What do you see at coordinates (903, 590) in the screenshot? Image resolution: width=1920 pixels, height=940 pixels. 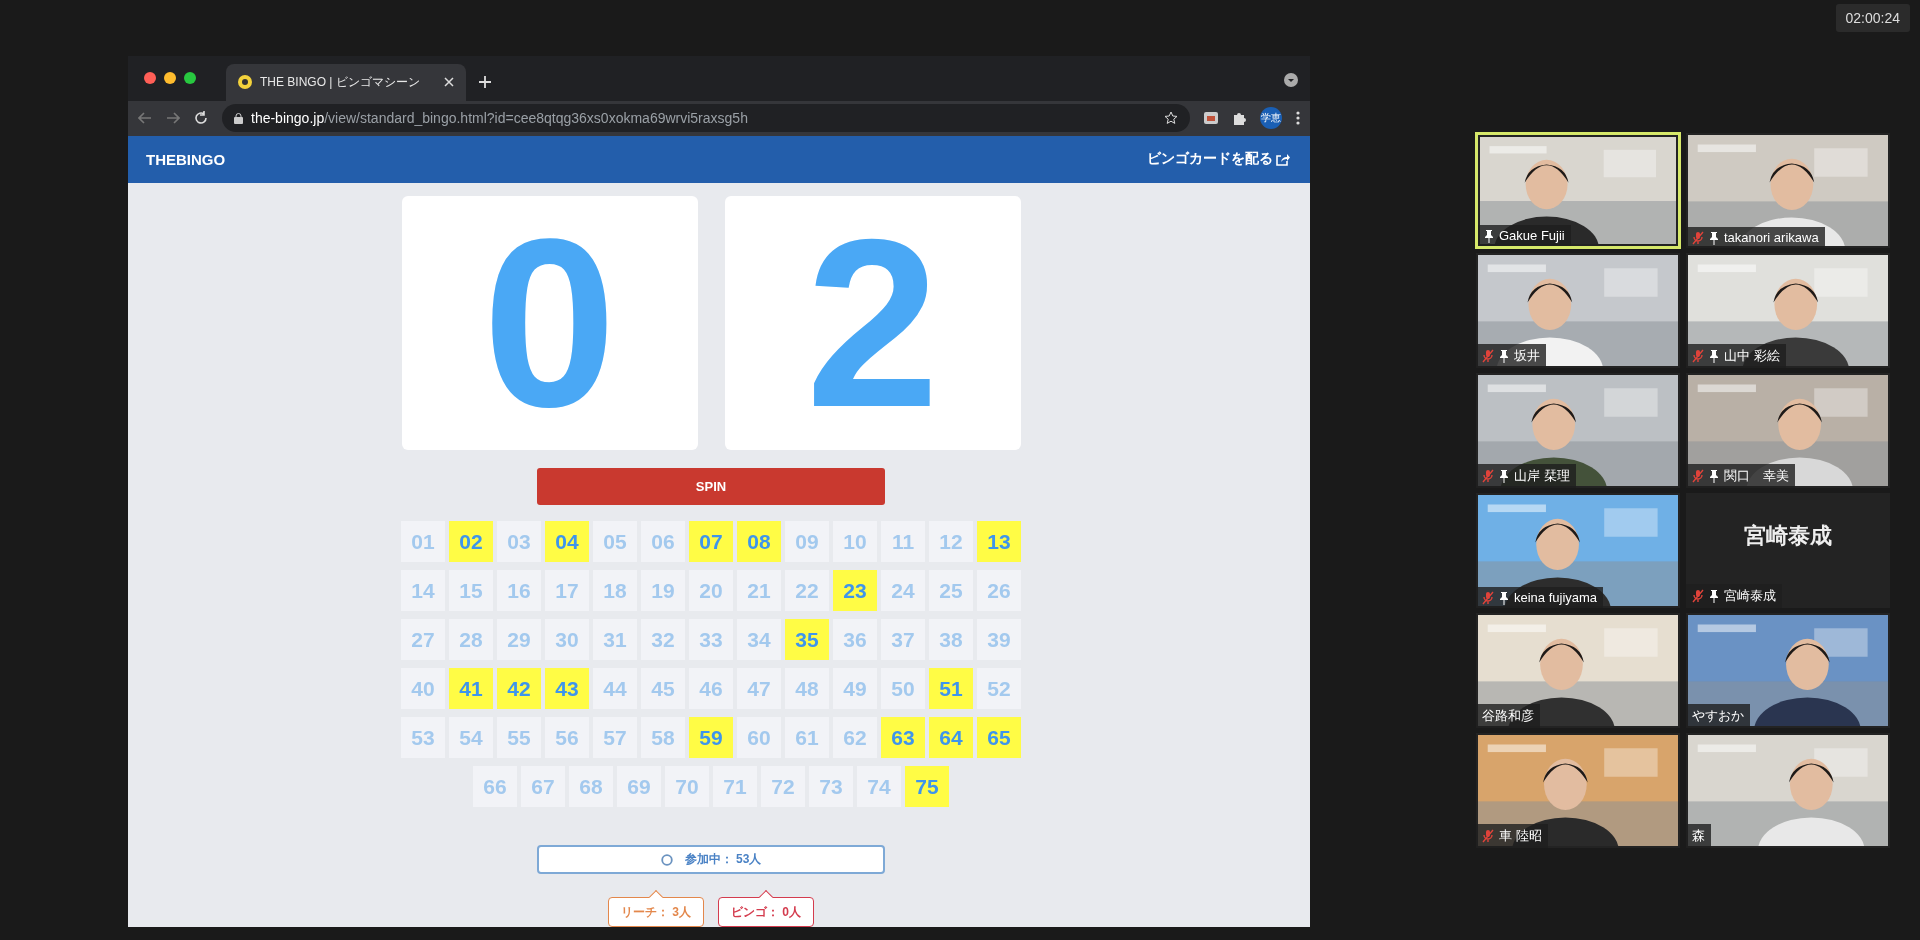 I see `bingo-number: 24` at bounding box center [903, 590].